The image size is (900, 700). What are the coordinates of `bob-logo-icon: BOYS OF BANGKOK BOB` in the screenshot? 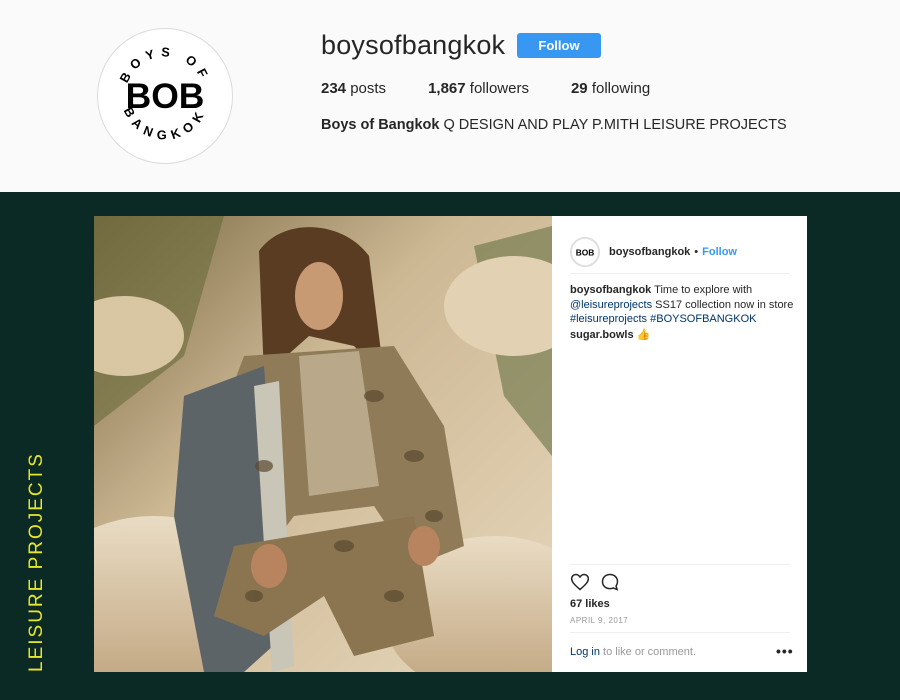 It's located at (161, 93).